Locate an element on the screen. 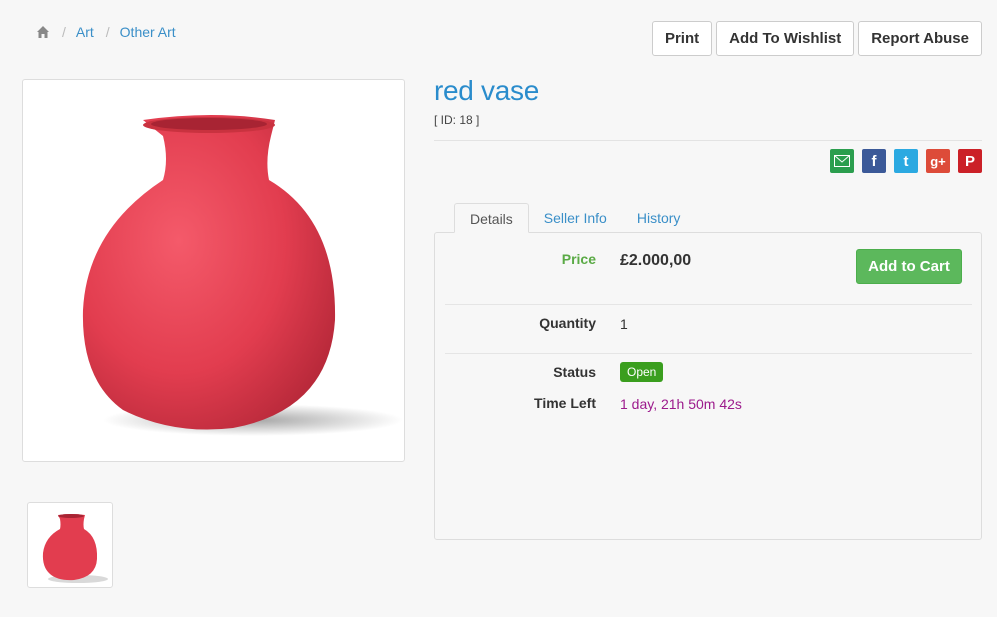  red-vase-thumbnail is located at coordinates (75, 548).